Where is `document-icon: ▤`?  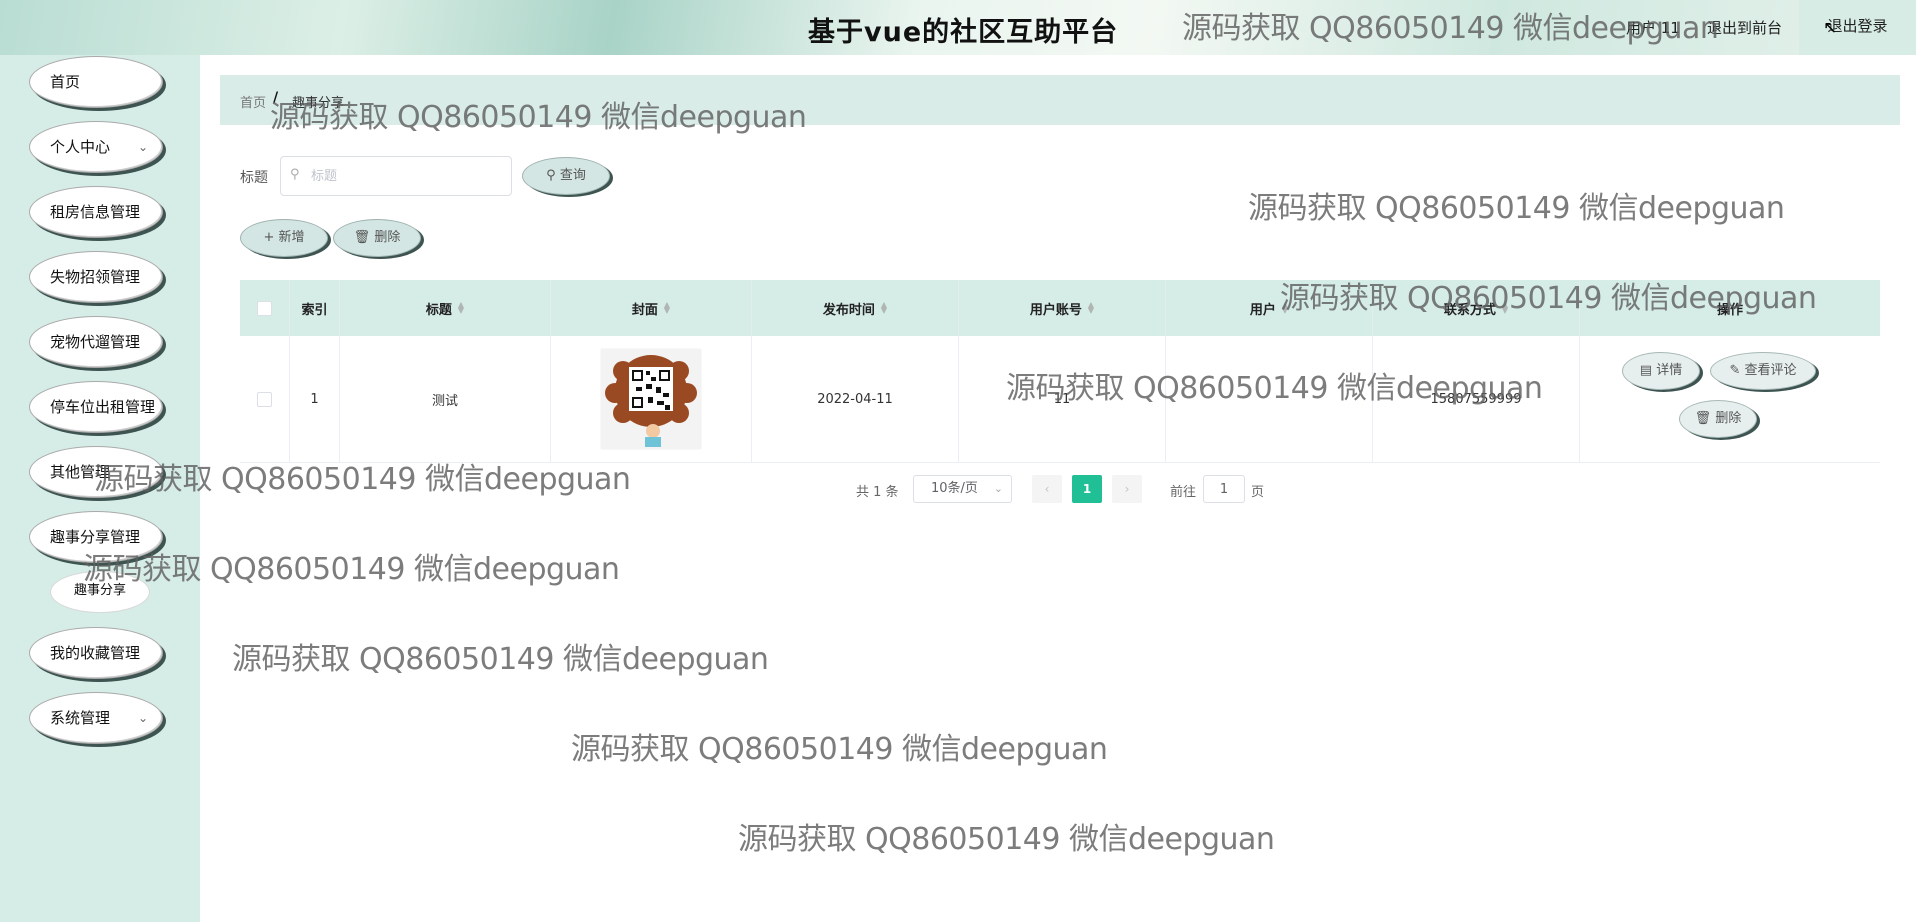
document-icon: ▤ is located at coordinates (1648, 370).